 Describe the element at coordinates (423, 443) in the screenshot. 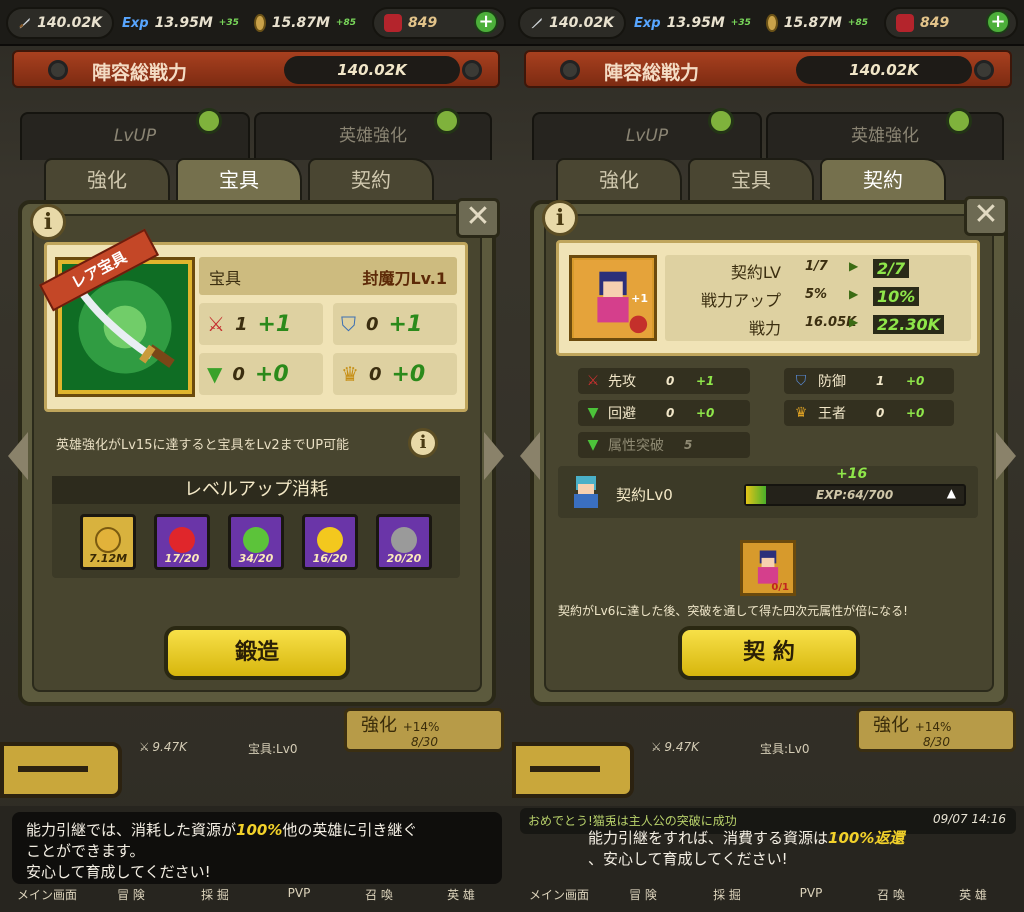

I see `hint-info-icon: i` at that location.